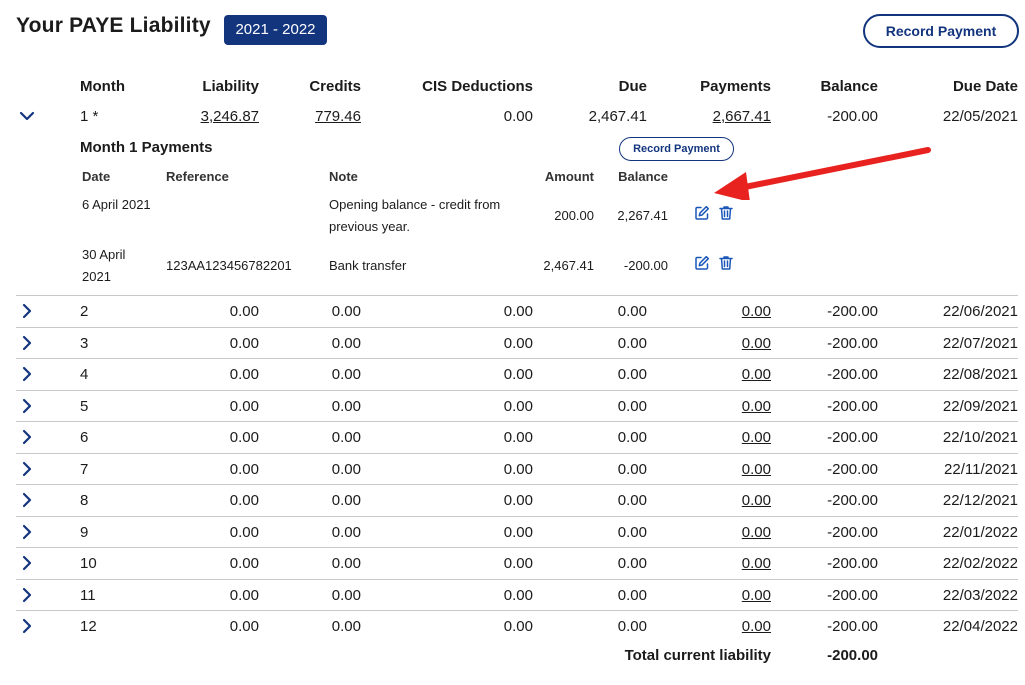  I want to click on column-header-month: Month, so click(102, 86).